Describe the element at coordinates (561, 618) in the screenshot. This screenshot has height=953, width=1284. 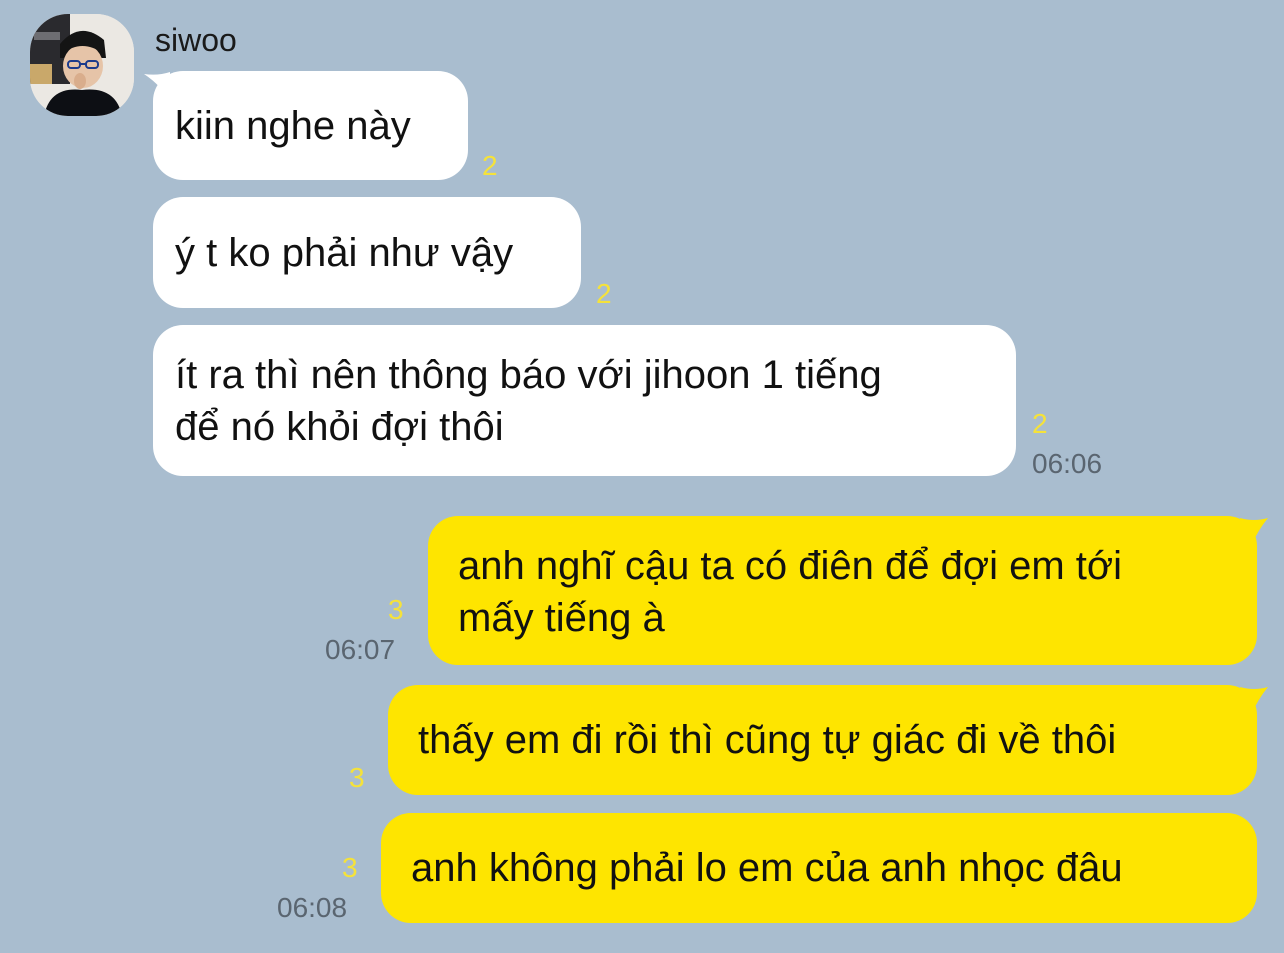
I see `message-text-line: mấy tiếng à` at that location.